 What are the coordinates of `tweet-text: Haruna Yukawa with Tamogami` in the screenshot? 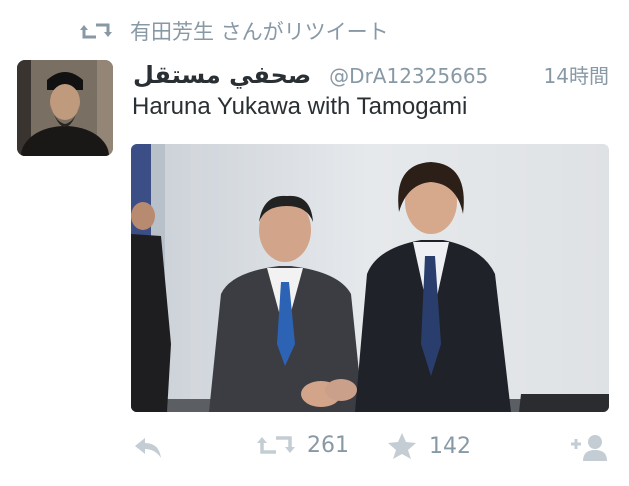 It's located at (300, 106).